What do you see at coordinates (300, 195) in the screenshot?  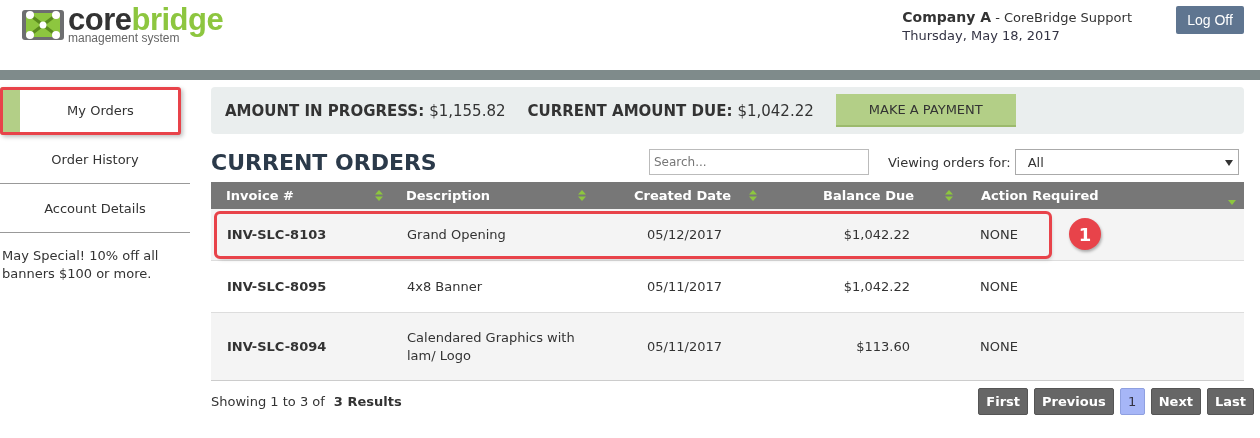 I see `column-header: Invoice #` at bounding box center [300, 195].